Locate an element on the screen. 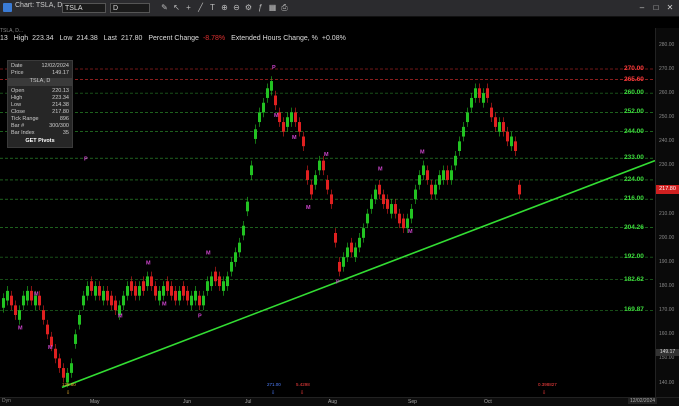  annotation-label: 5.4298 is located at coordinates (303, 384).